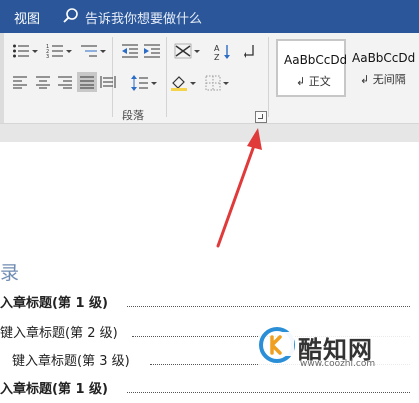  Describe the element at coordinates (213, 83) in the screenshot. I see `borders-icon` at that location.